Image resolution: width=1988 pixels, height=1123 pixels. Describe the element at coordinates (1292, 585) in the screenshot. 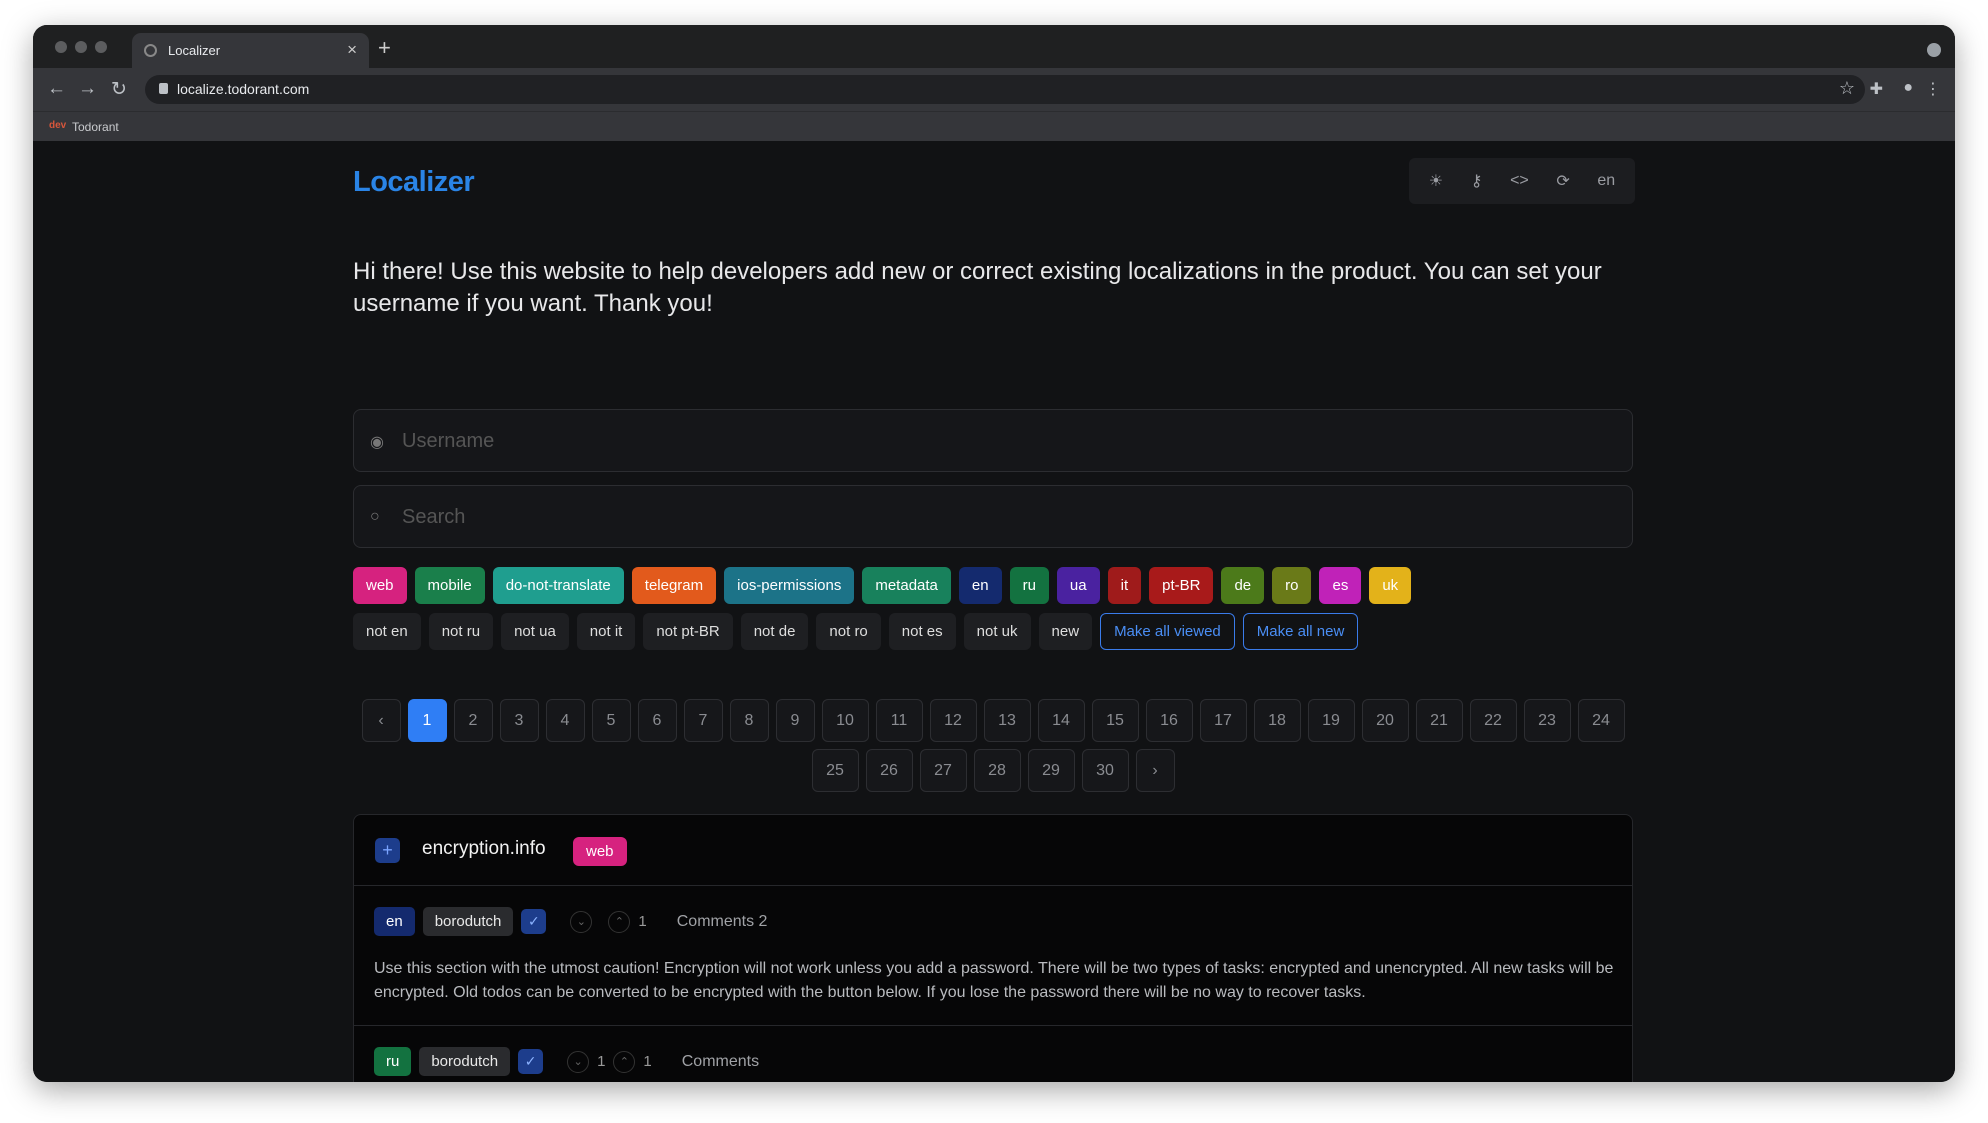

I see `tag-ro: ro` at that location.